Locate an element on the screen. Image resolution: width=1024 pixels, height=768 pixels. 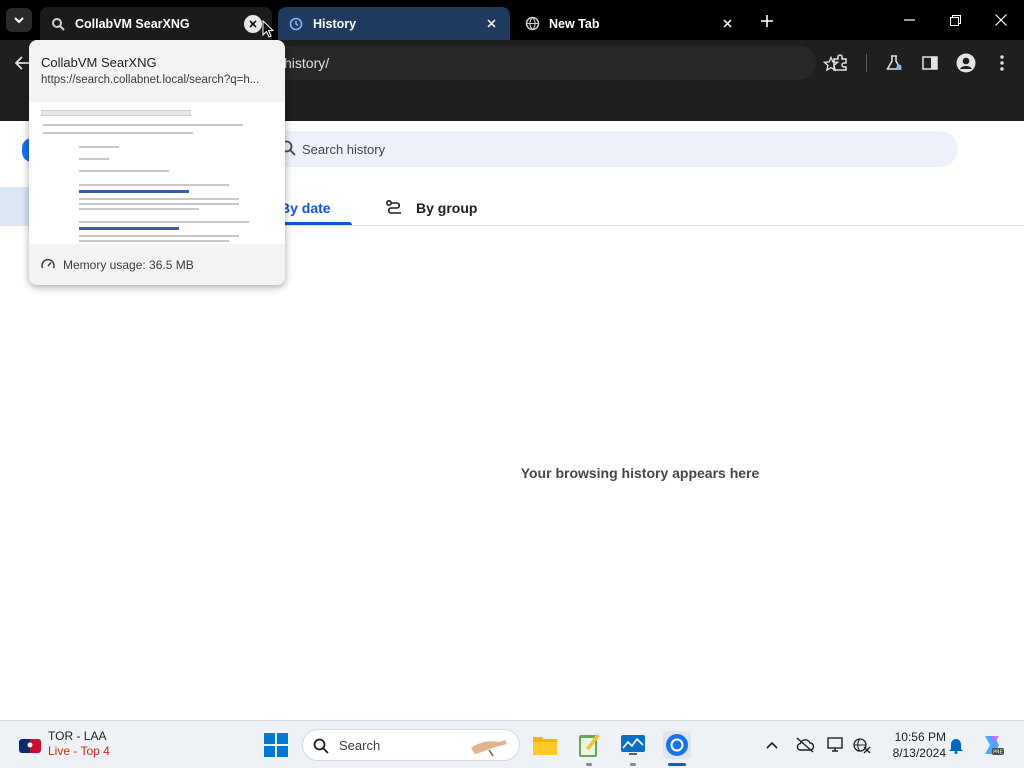
copilot-button: PRE is located at coordinates (992, 745).